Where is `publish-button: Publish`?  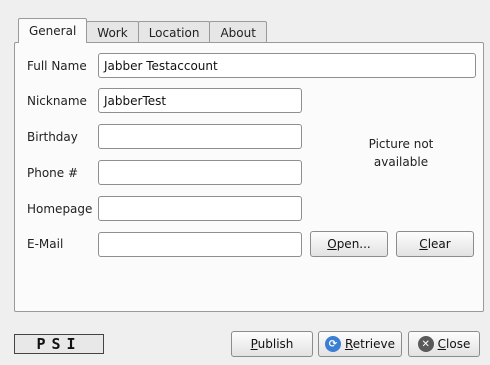 publish-button: Publish is located at coordinates (272, 344).